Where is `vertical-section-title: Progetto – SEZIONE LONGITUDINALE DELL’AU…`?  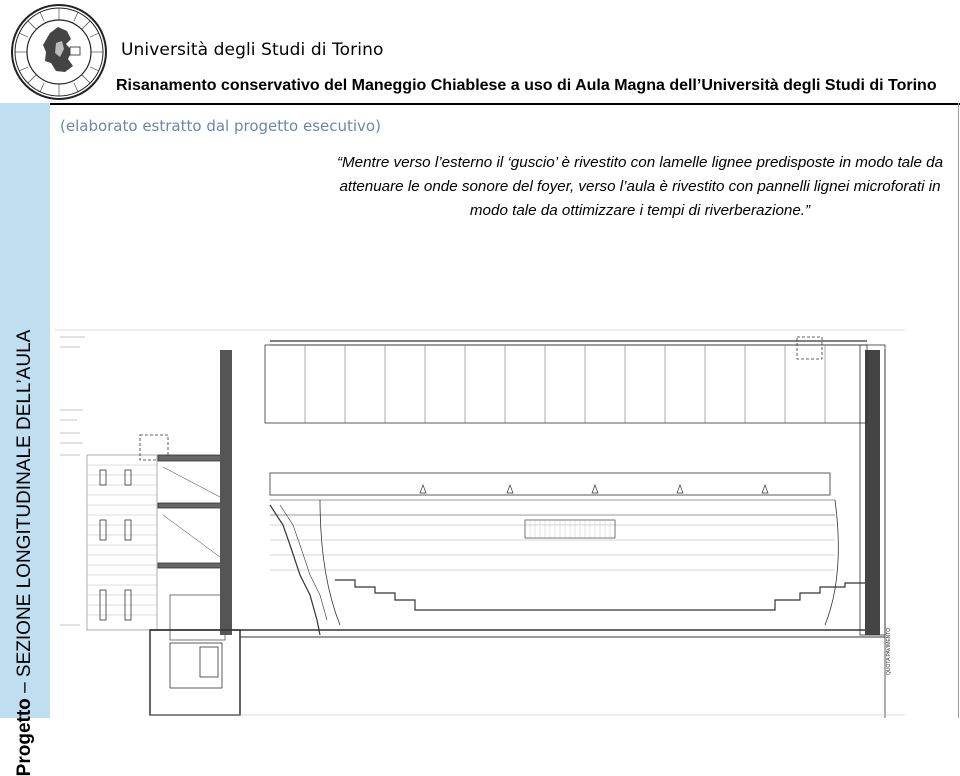 vertical-section-title: Progetto – SEZIONE LONGITUDINALE DELL’AU… is located at coordinates (25, 553).